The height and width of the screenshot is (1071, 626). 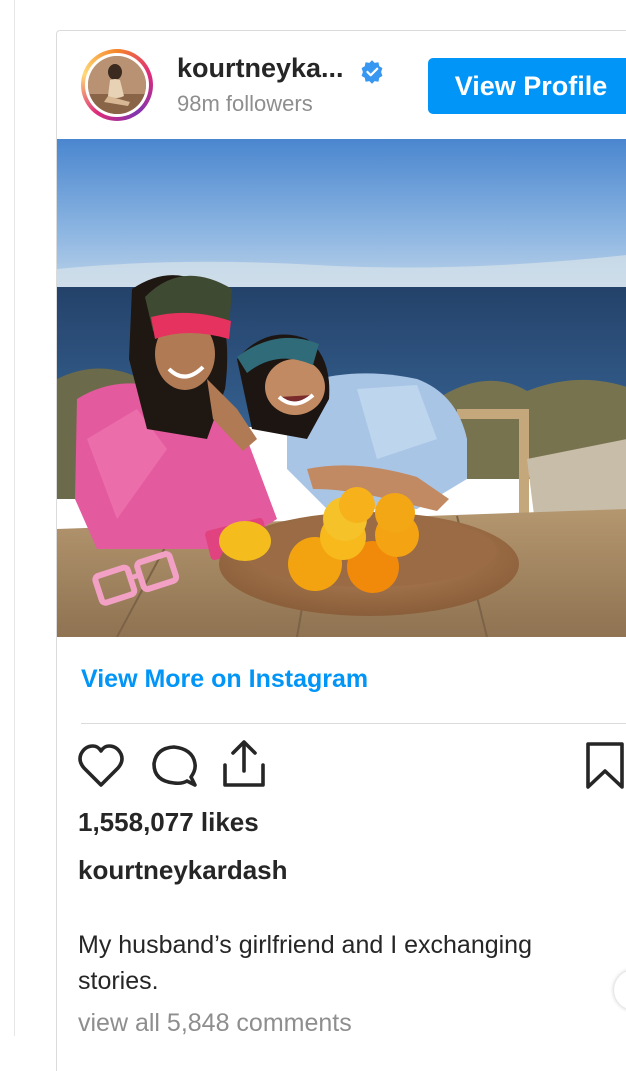 I want to click on divider, so click(x=353, y=723).